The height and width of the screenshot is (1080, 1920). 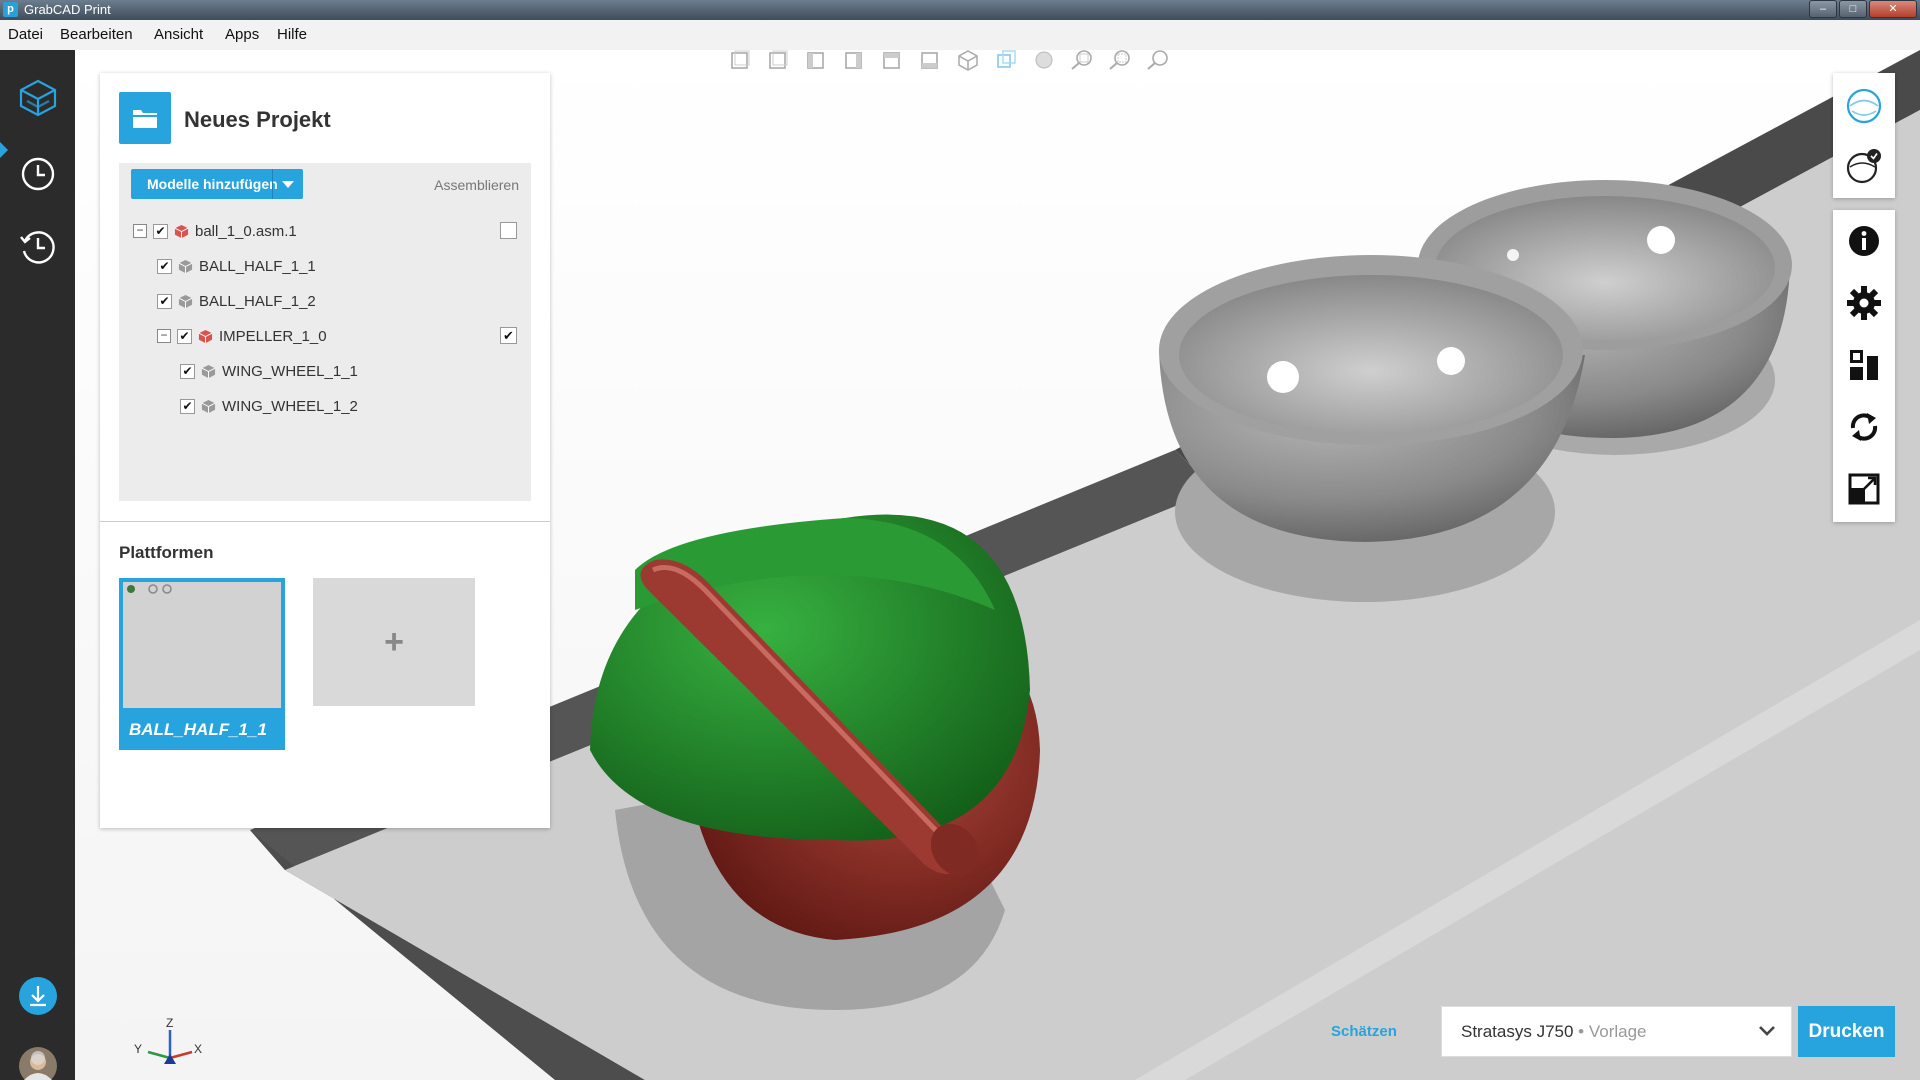 I want to click on add-platform-button: +, so click(x=394, y=642).